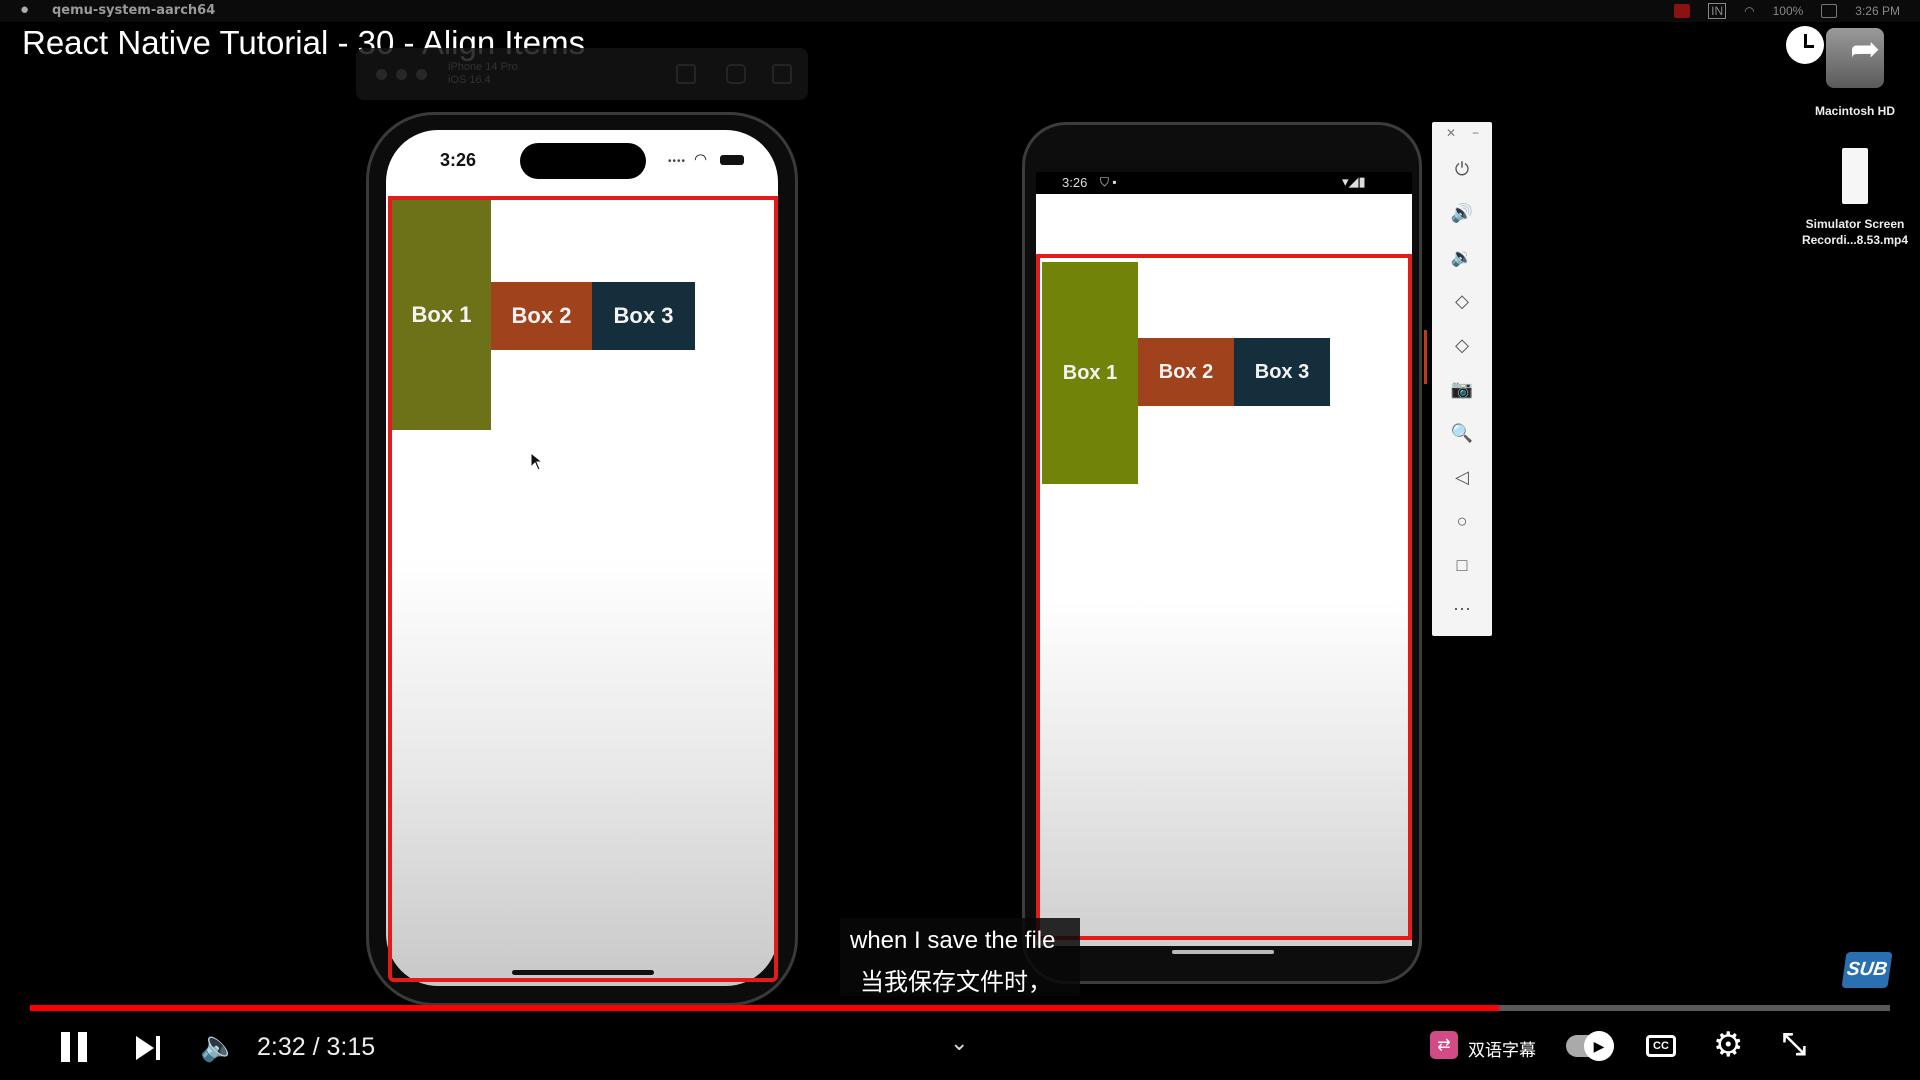 The width and height of the screenshot is (1920, 1080). Describe the element at coordinates (1462, 213) in the screenshot. I see `volume-up-icon: 🔊` at that location.